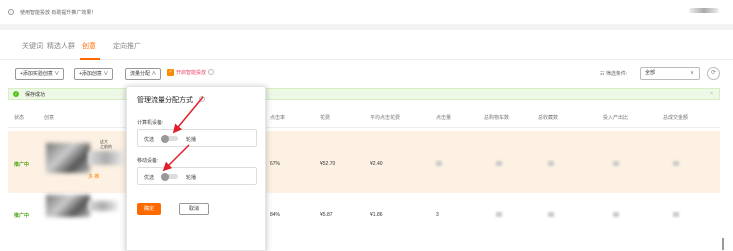 This screenshot has height=251, width=733. Describe the element at coordinates (169, 138) in the screenshot. I see `pc-device-toggle` at that location.